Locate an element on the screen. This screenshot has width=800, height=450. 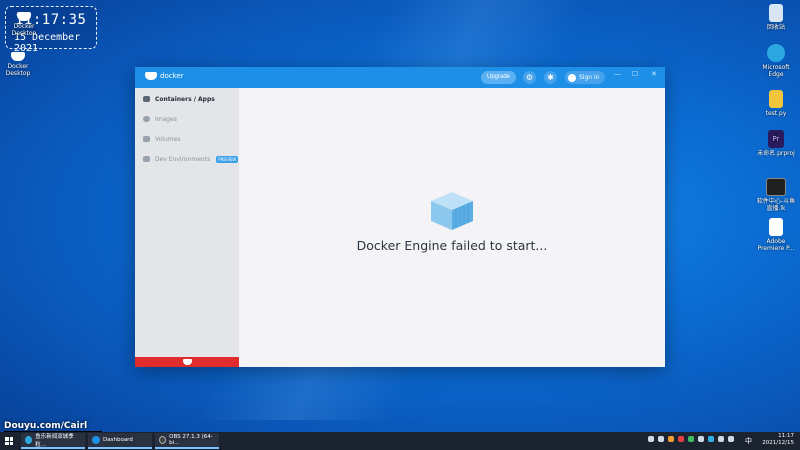
sidebar-item-label: Containers / Apps is located at coordinates (185, 99).